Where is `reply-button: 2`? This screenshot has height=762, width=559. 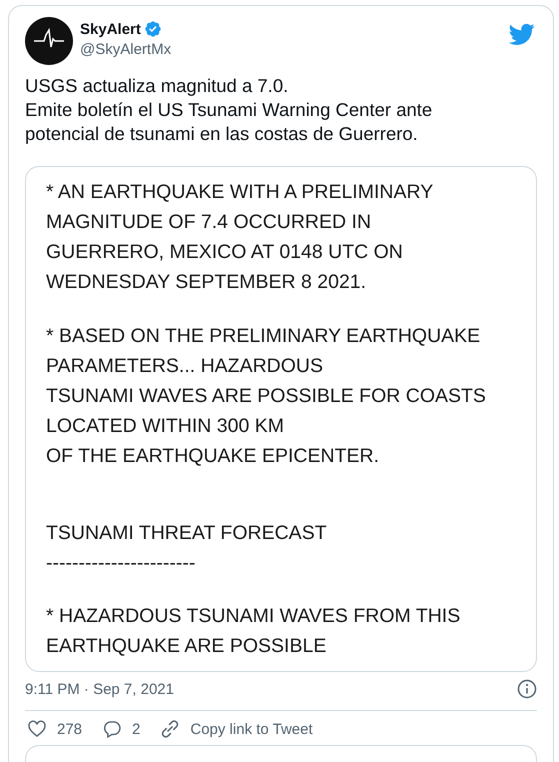
reply-button: 2 is located at coordinates (120, 729).